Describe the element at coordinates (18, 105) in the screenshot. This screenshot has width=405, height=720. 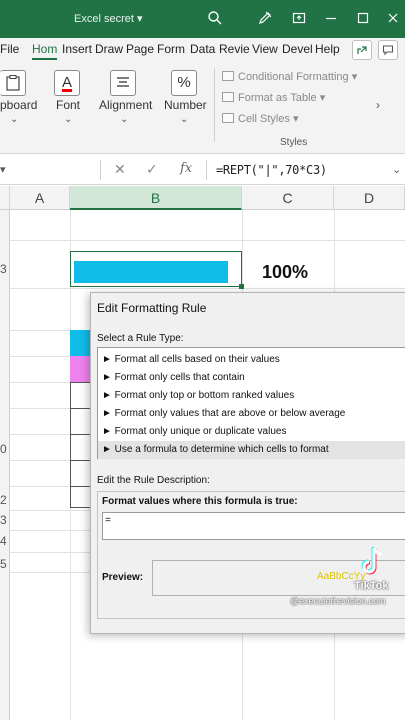
I see `clipboard-label: pboard` at that location.